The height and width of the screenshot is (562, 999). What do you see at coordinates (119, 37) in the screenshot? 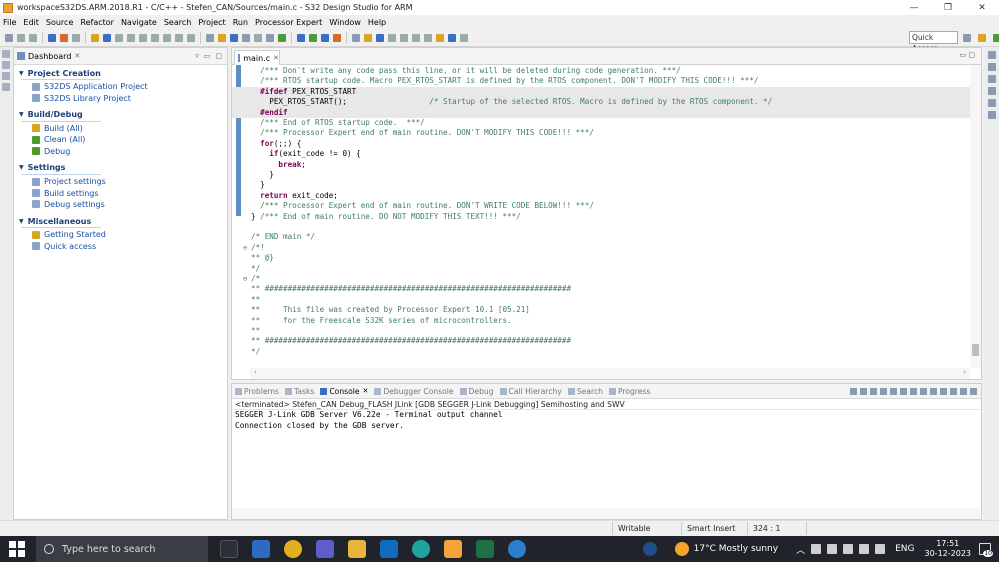
I see `resume-icon` at bounding box center [119, 37].